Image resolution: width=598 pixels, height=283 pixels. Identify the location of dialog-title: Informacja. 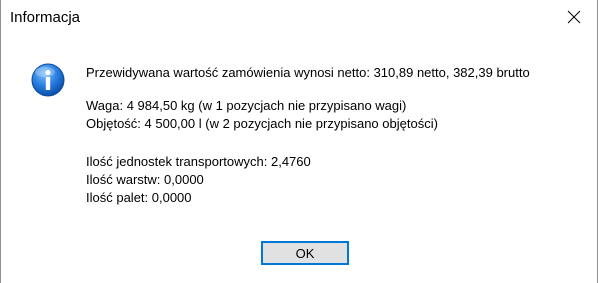
(45, 17).